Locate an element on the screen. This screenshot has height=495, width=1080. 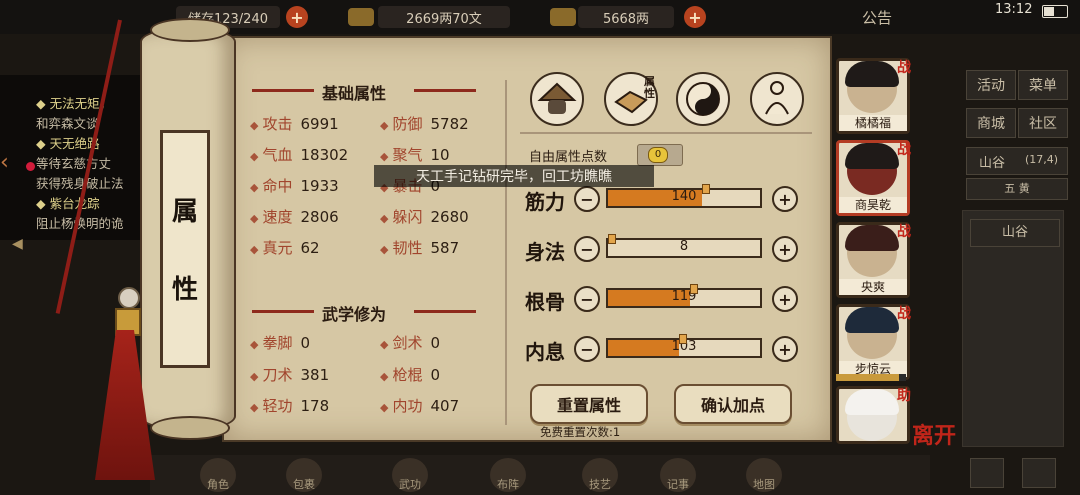
free-points-label: 自由属性点数 is located at coordinates (568, 157).